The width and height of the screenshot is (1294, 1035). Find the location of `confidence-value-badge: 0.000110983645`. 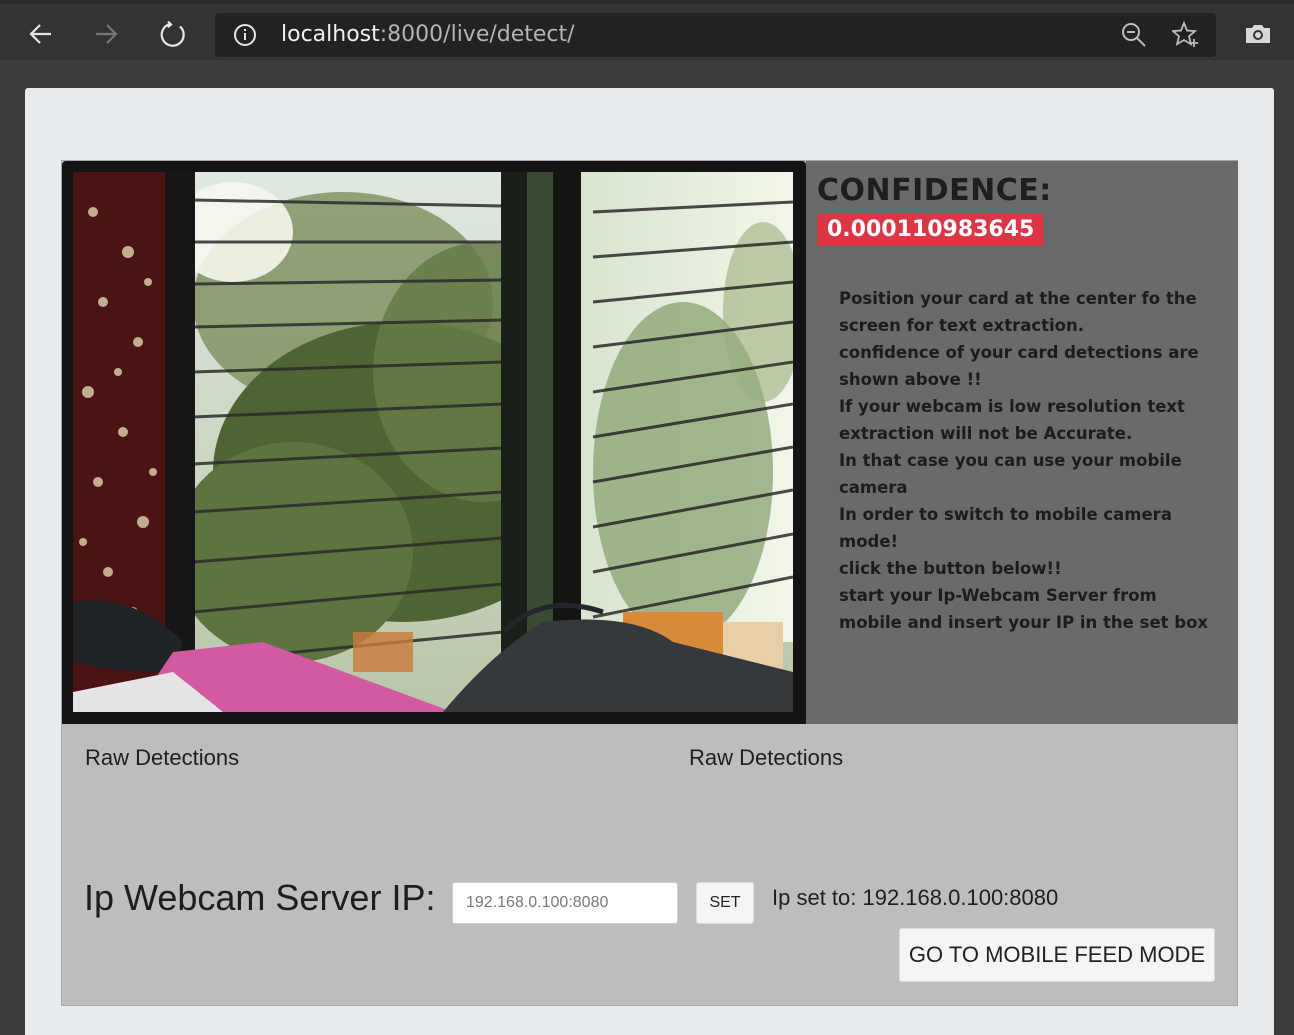

confidence-value-badge: 0.000110983645 is located at coordinates (931, 230).